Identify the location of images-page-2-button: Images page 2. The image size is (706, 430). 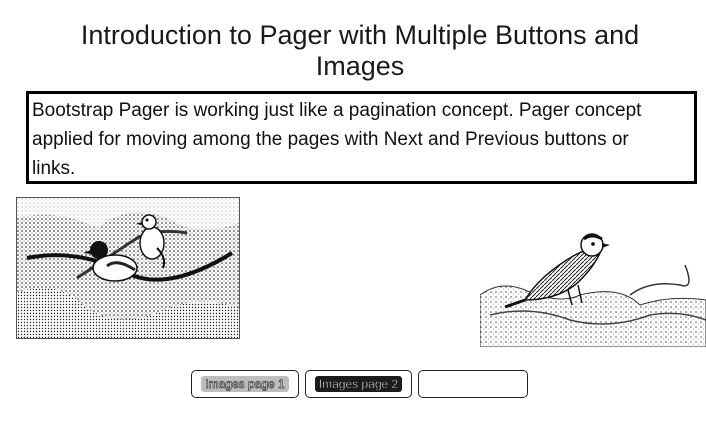
(358, 384).